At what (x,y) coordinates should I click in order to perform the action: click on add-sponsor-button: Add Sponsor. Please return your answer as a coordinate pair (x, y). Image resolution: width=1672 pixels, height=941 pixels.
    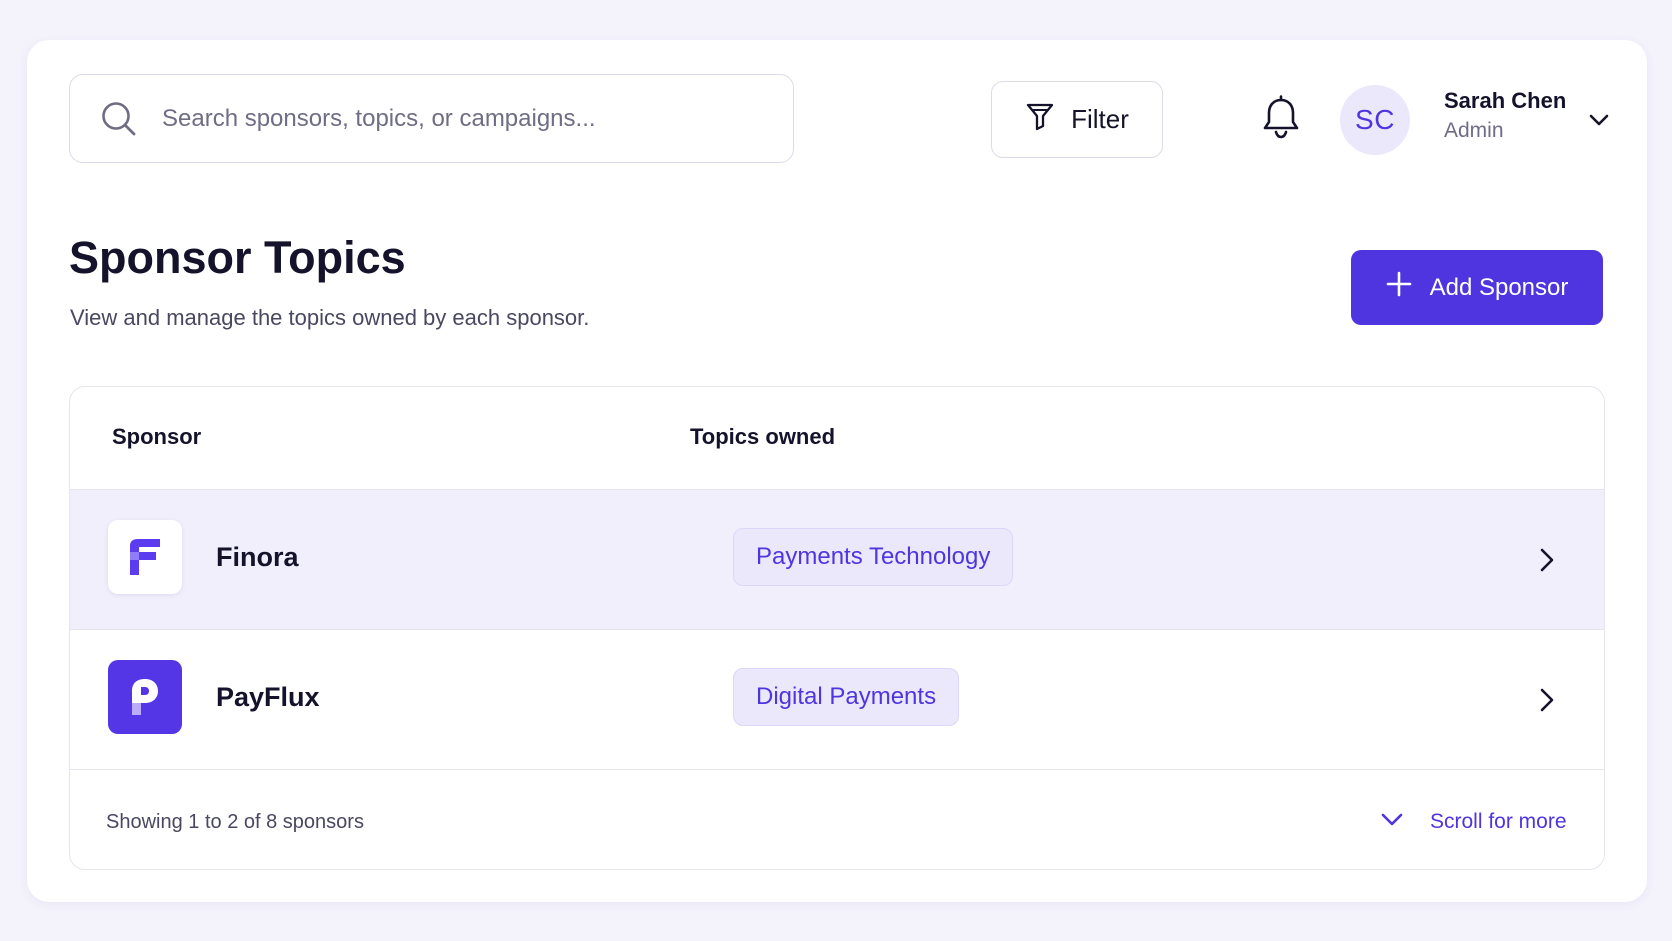
    Looking at the image, I should click on (1477, 287).